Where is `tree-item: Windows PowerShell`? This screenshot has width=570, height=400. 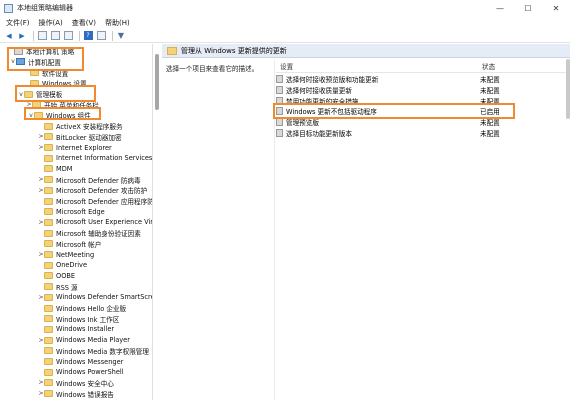 tree-item: Windows PowerShell is located at coordinates (81, 372).